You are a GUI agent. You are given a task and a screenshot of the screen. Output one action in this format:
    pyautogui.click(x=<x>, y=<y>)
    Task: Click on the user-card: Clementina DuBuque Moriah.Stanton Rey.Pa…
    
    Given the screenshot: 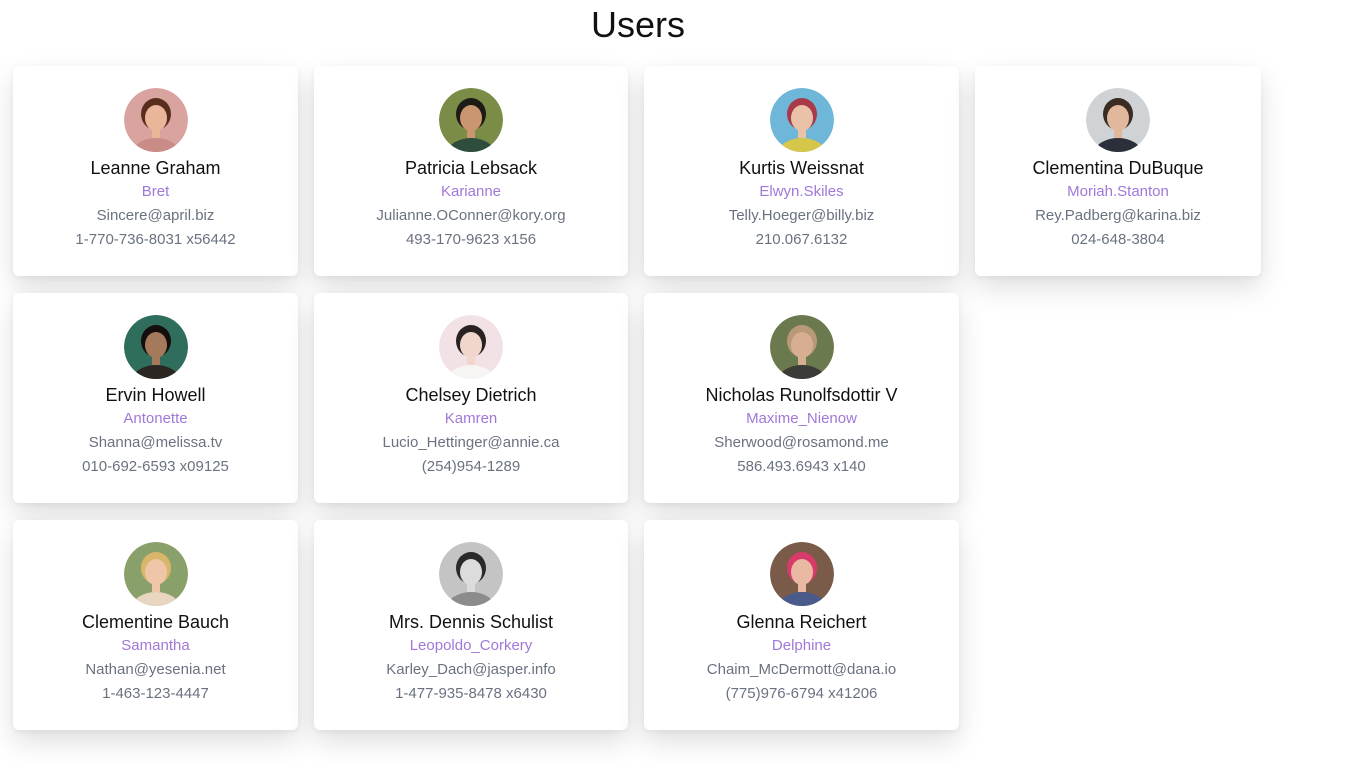 What is the action you would take?
    pyautogui.click(x=1118, y=171)
    